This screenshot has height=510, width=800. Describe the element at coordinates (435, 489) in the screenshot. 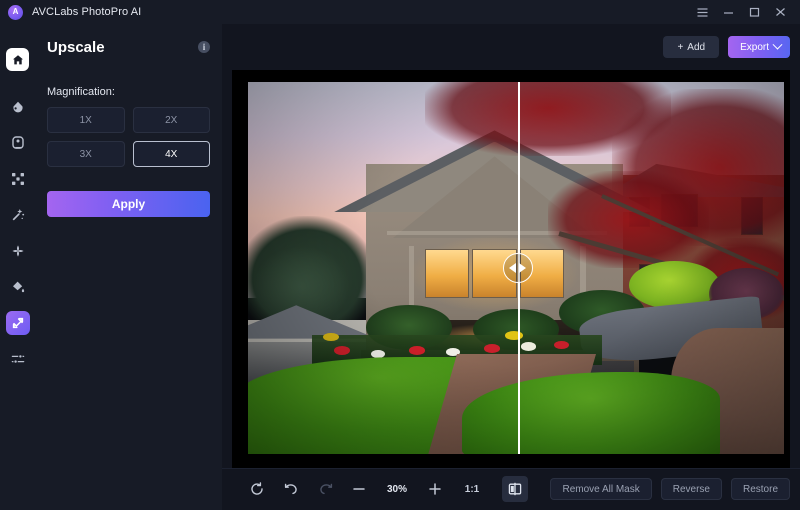

I see `zoom-in-button` at that location.